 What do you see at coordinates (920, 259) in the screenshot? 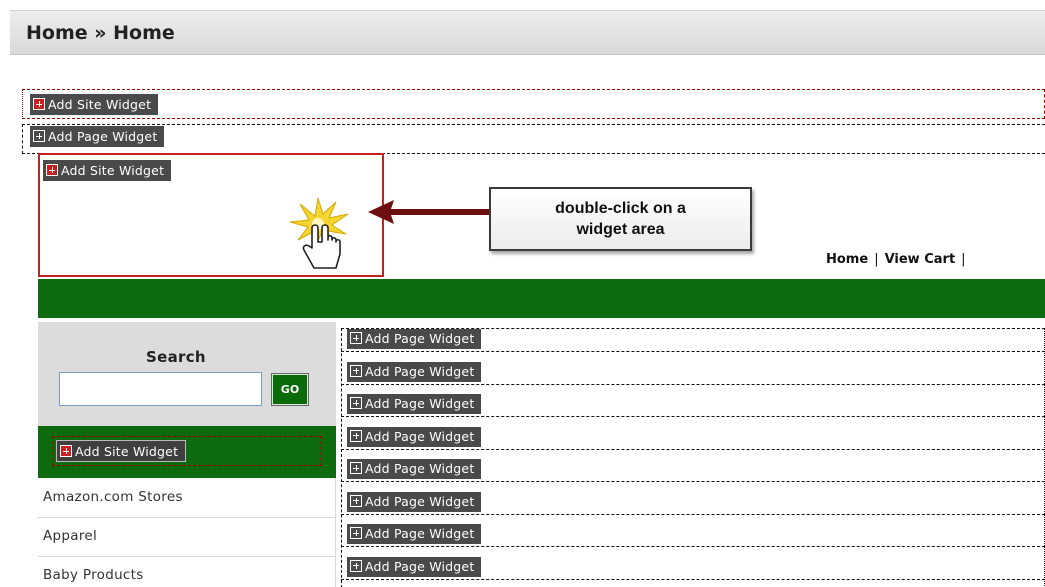
I see `nav-view-cart-link: View Cart` at bounding box center [920, 259].